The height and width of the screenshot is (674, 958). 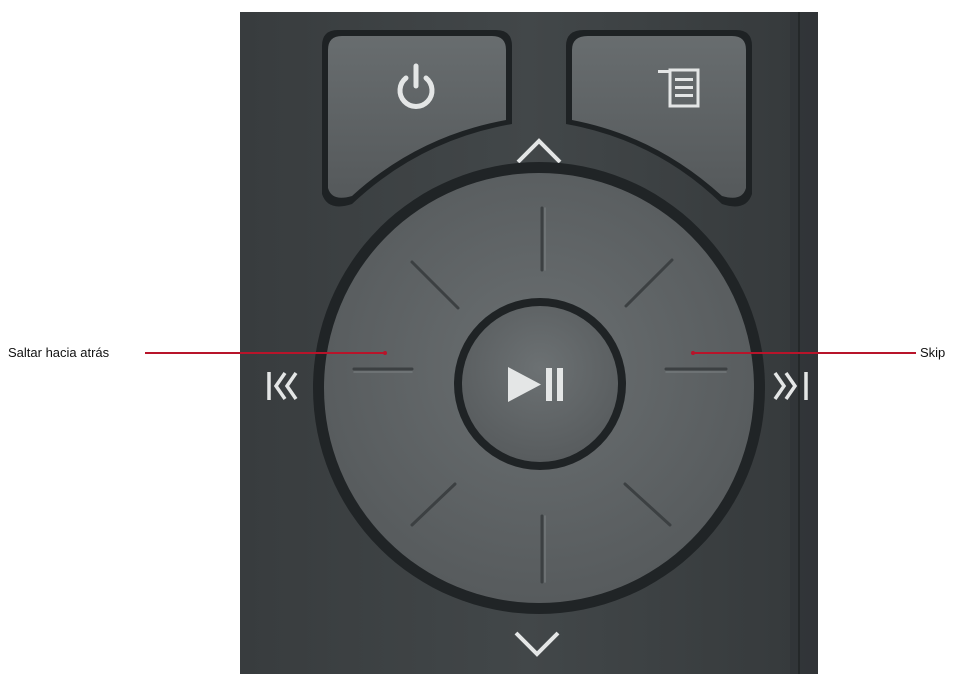 I want to click on callout-label-skip-back: Saltar hacia atrás, so click(x=59, y=352).